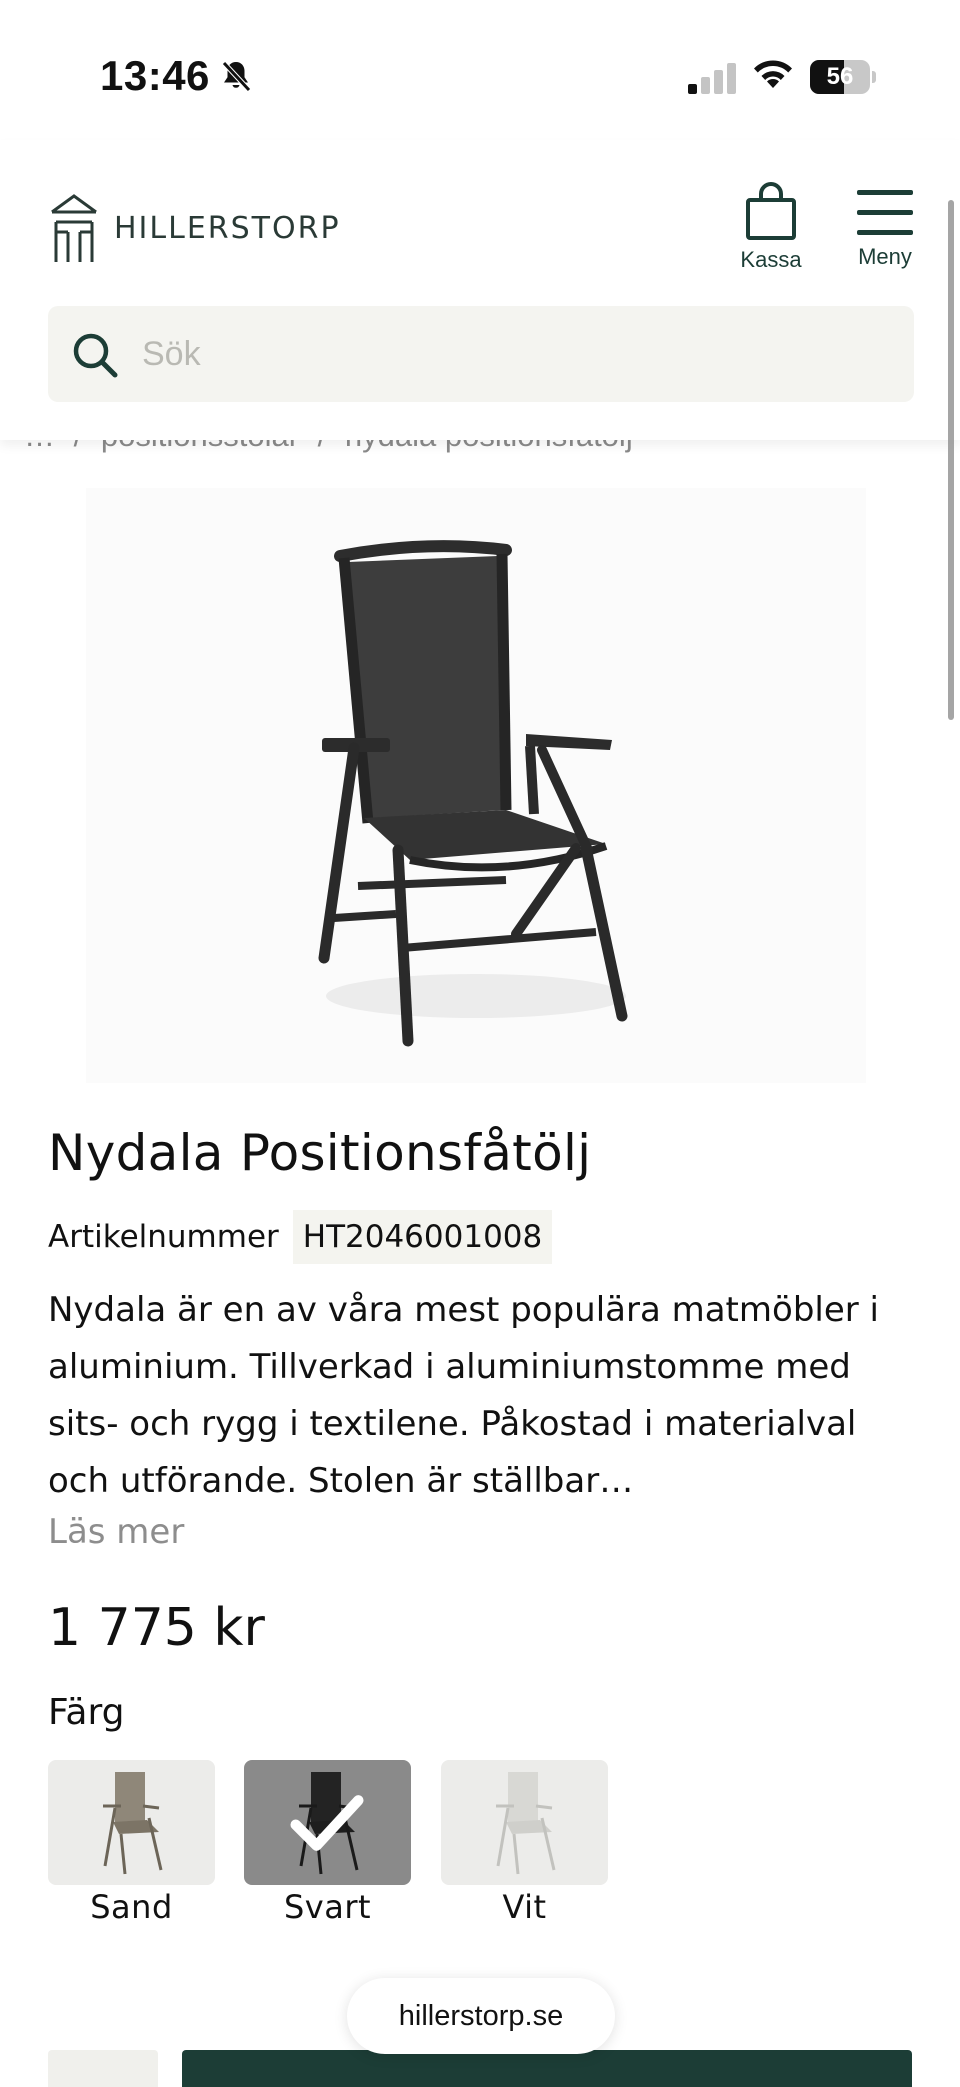 This screenshot has width=960, height=2087. Describe the element at coordinates (773, 74) in the screenshot. I see `wifi-icon` at that location.